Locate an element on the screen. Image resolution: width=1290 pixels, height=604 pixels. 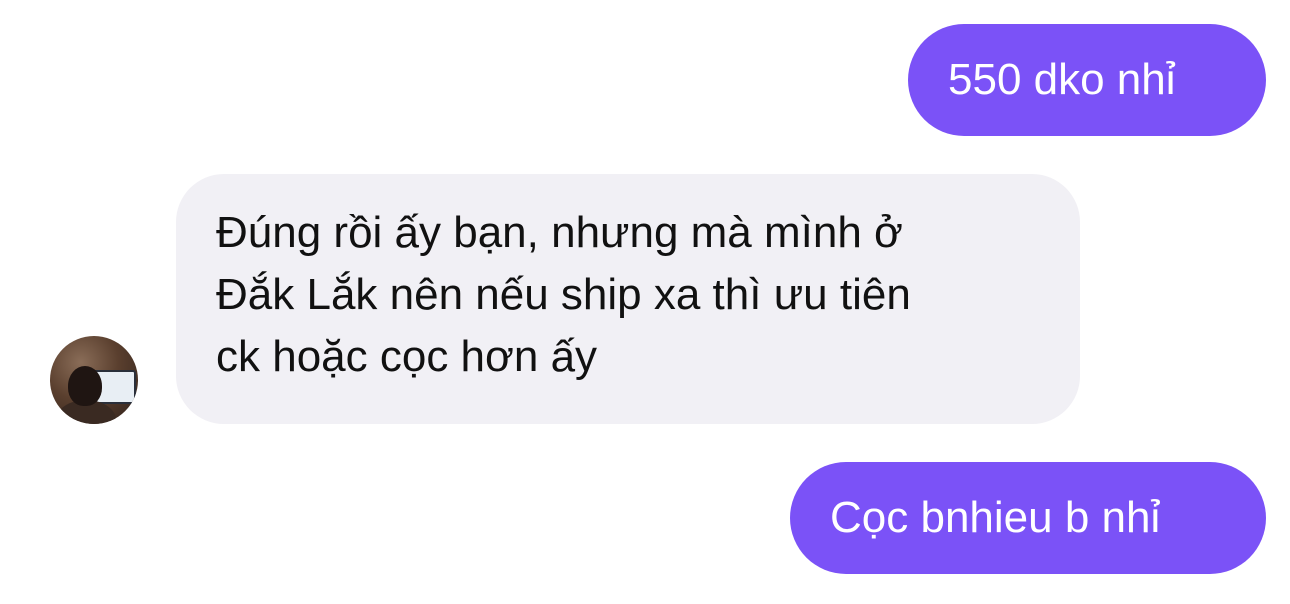
contact-avatar is located at coordinates (94, 380).